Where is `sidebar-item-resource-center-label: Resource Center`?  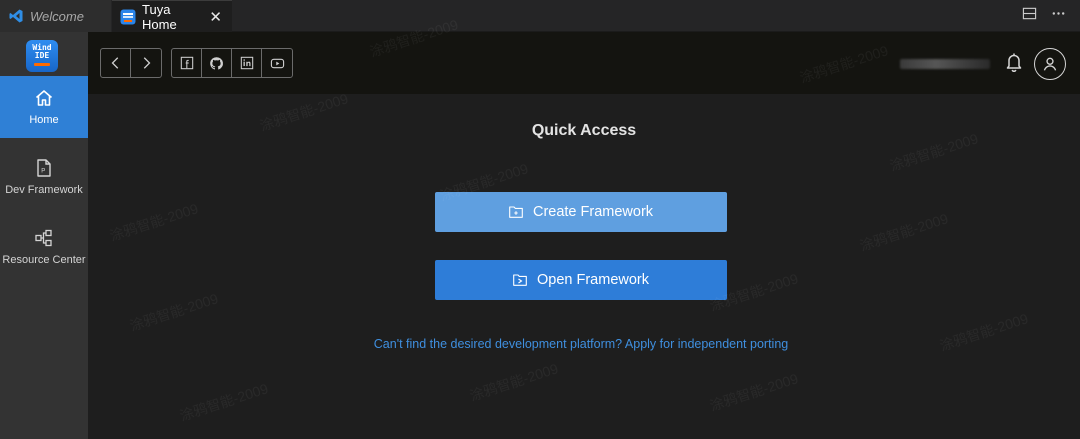
sidebar-item-resource-center-label: Resource Center is located at coordinates (44, 260).